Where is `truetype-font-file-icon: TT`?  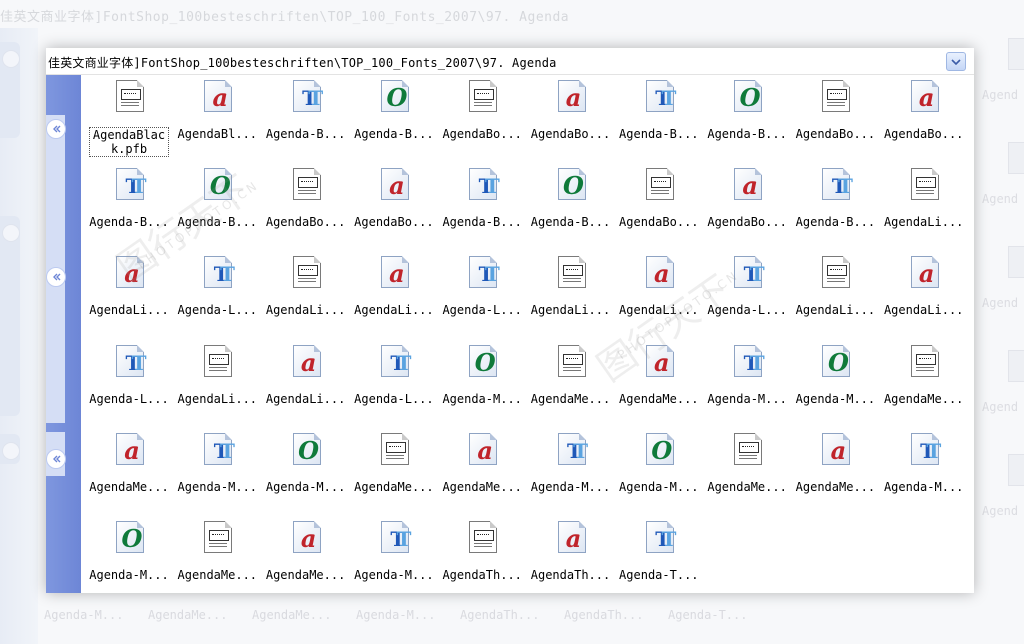
truetype-font-file-icon: TT is located at coordinates (749, 360).